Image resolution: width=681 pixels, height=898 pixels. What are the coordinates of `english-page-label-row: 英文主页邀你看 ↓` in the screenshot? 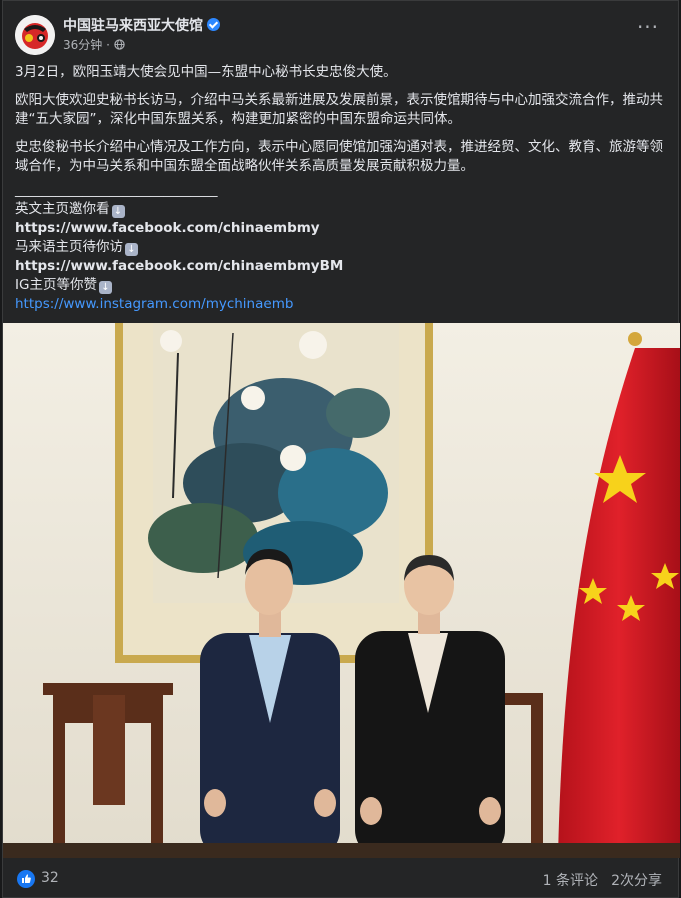 It's located at (339, 209).